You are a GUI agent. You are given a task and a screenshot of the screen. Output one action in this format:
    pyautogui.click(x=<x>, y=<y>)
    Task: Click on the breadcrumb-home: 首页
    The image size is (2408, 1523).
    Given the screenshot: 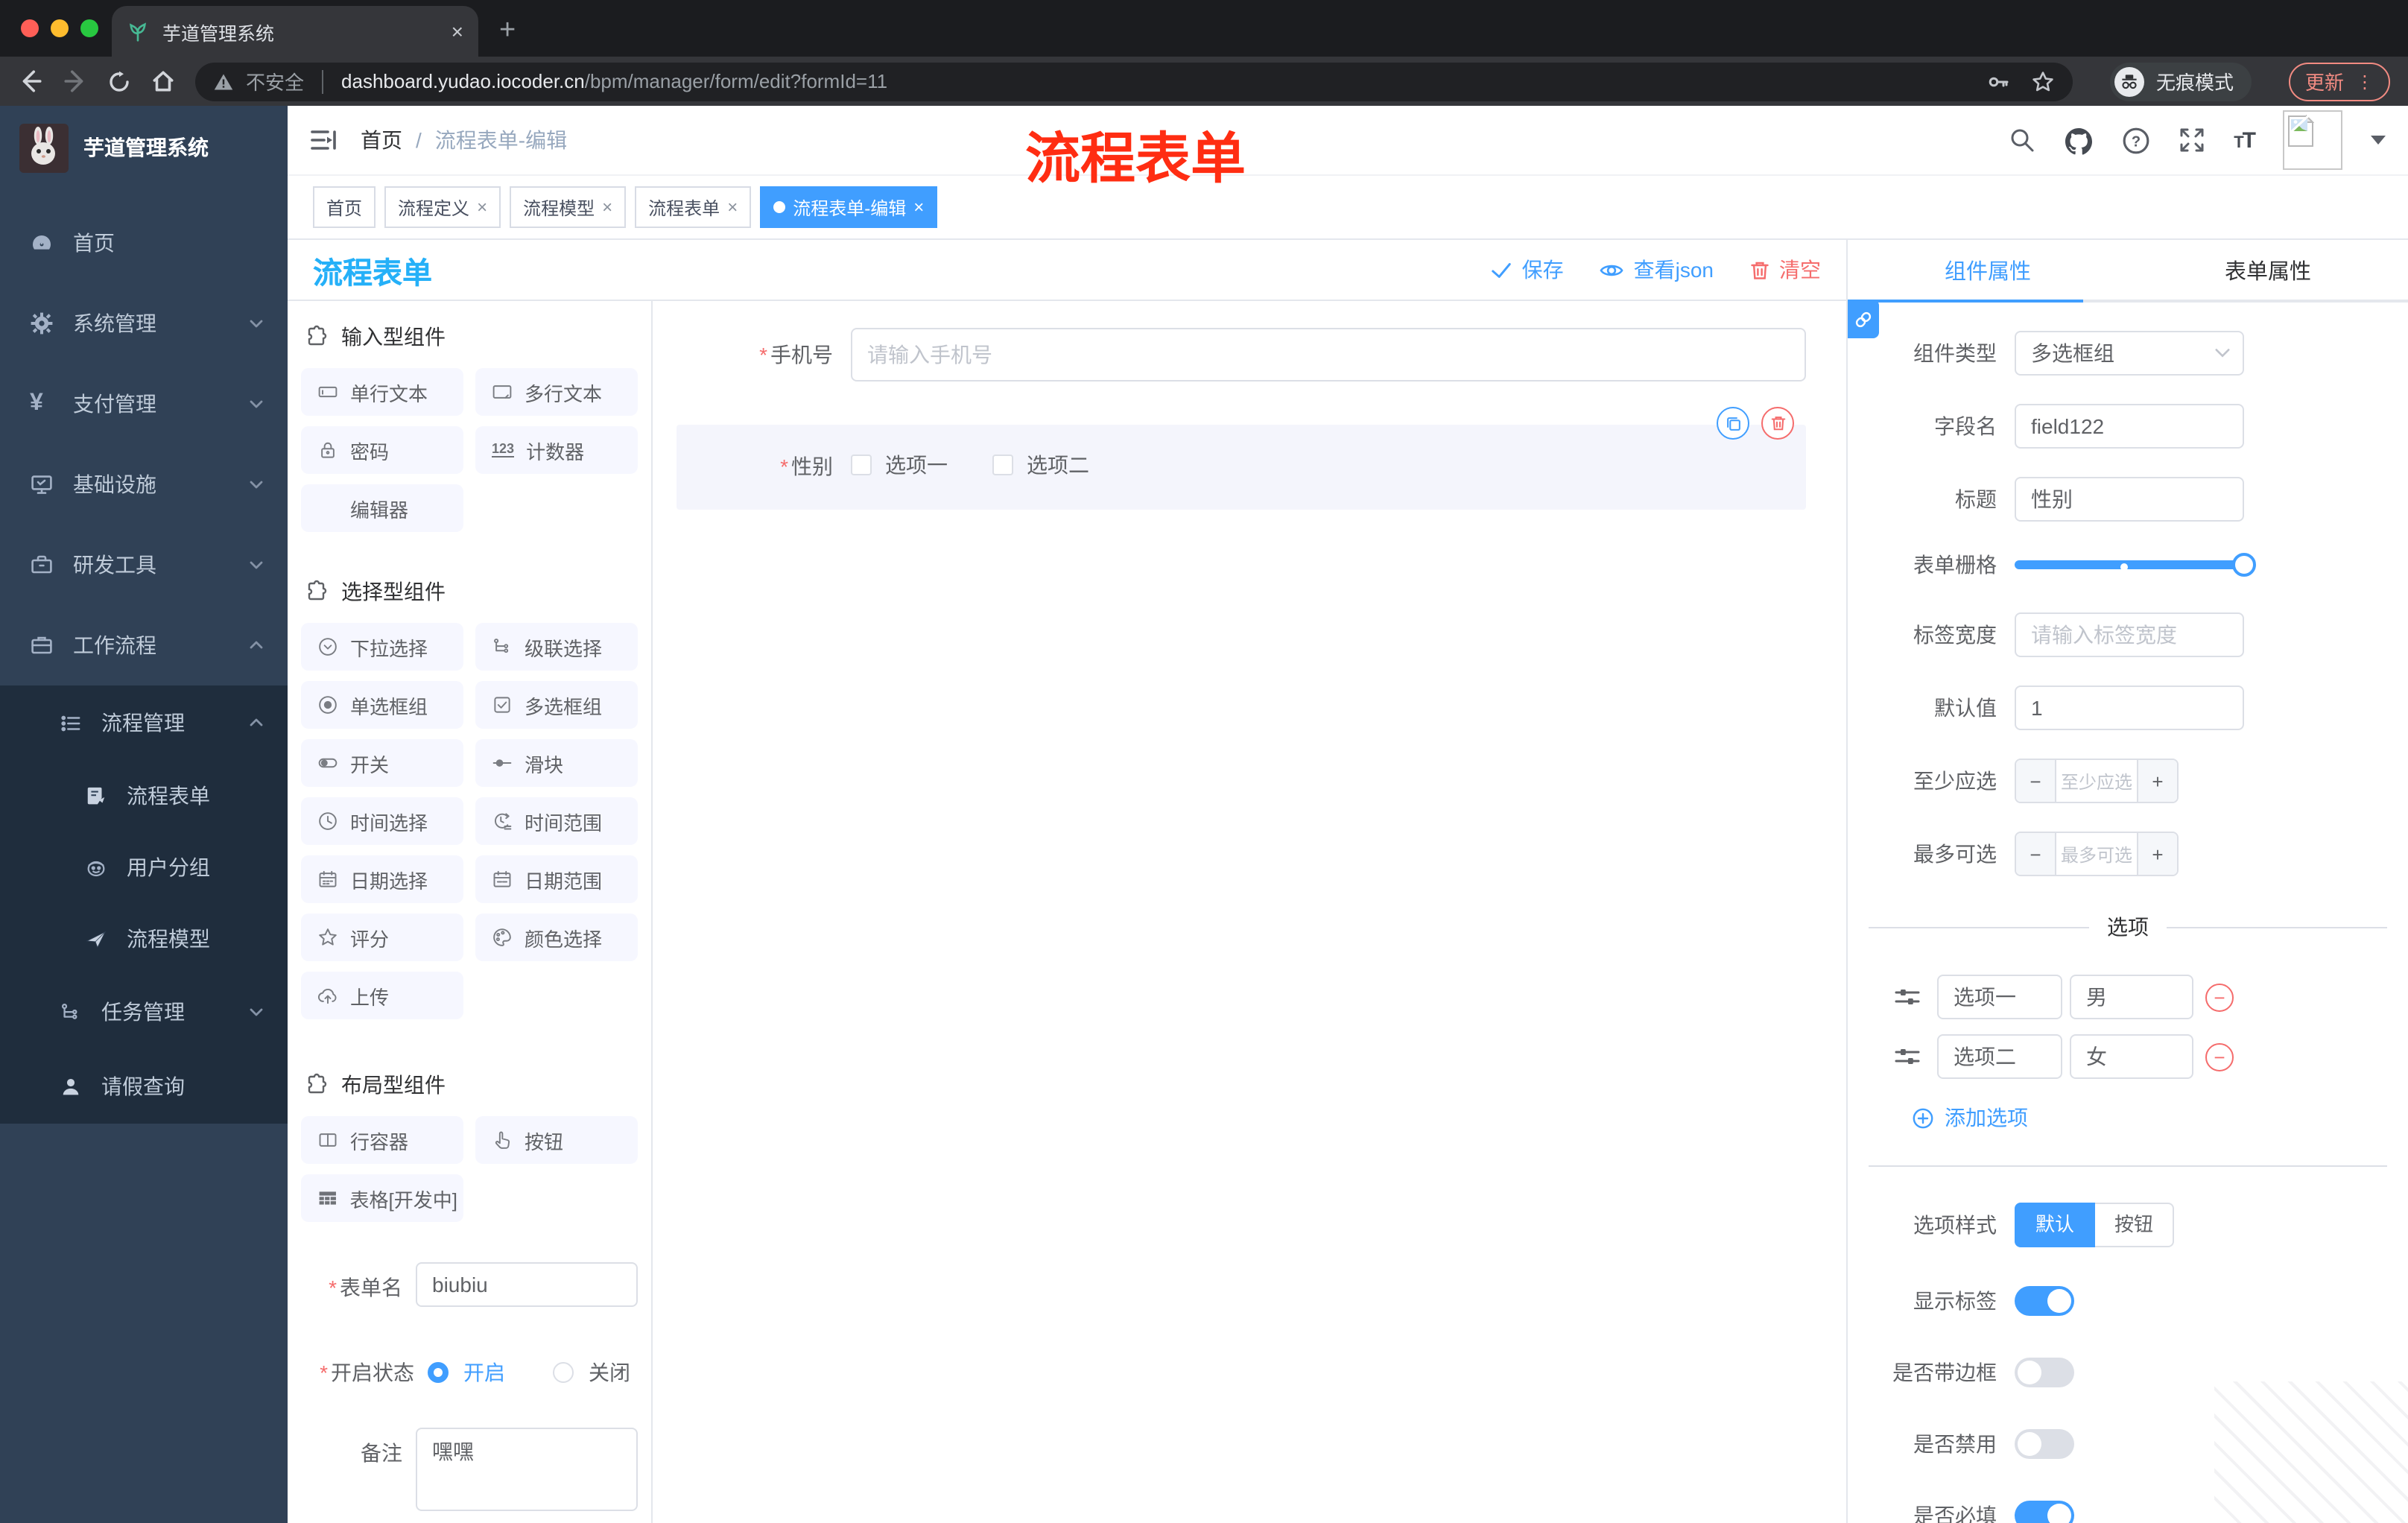 What is the action you would take?
    pyautogui.click(x=381, y=140)
    